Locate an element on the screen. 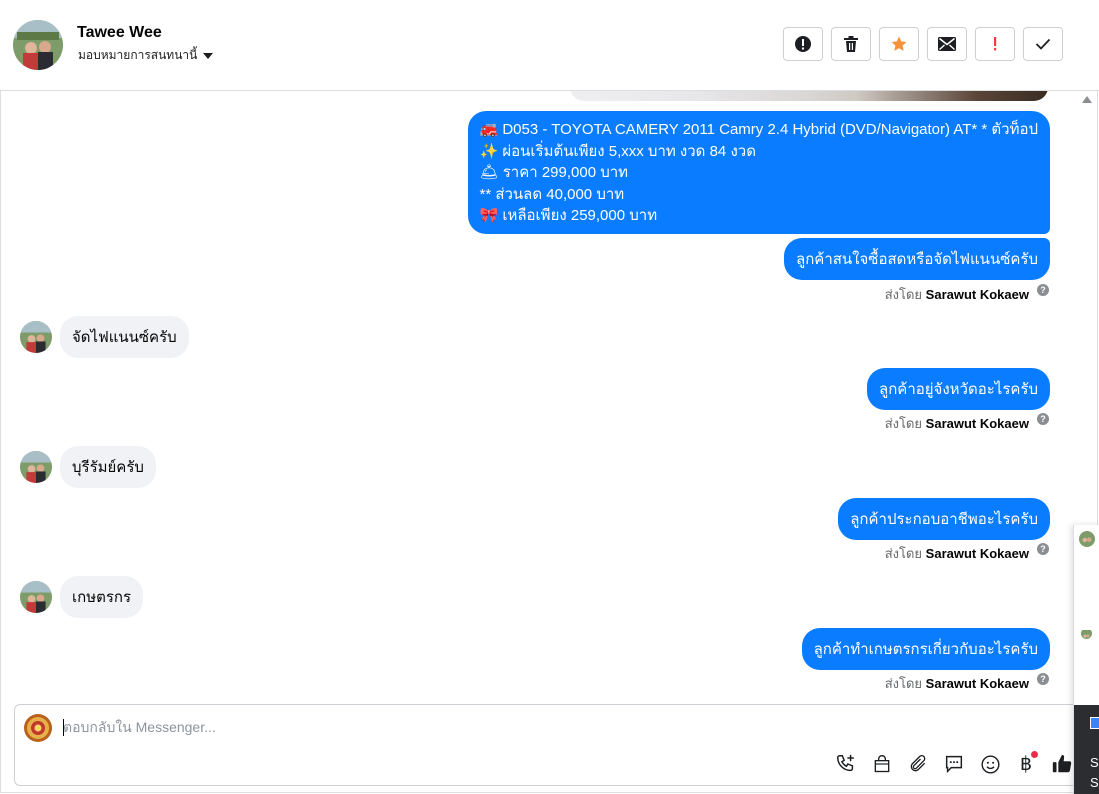 The height and width of the screenshot is (794, 1099). side-panel-footer: S S is located at coordinates (1086, 749).